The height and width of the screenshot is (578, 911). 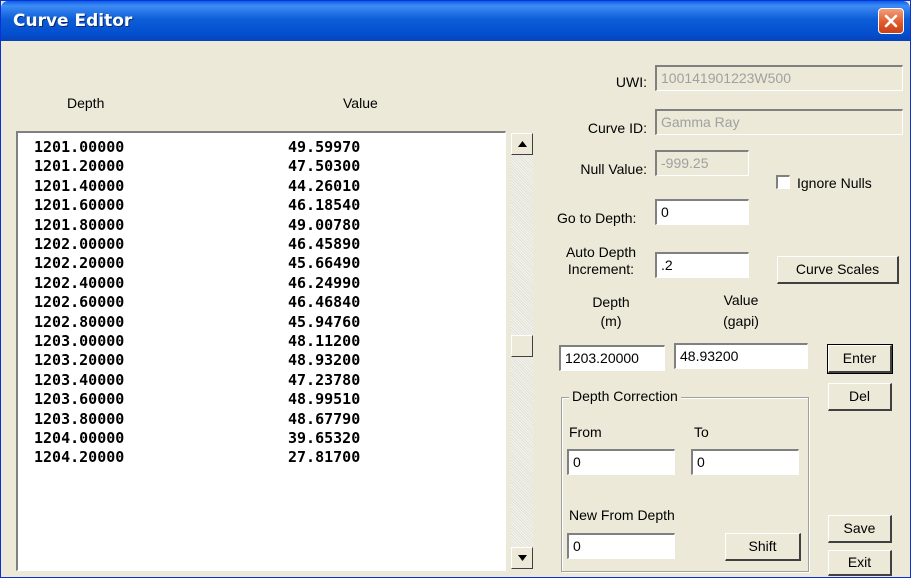 What do you see at coordinates (73, 21) in the screenshot?
I see `window-title: Curve Editor` at bounding box center [73, 21].